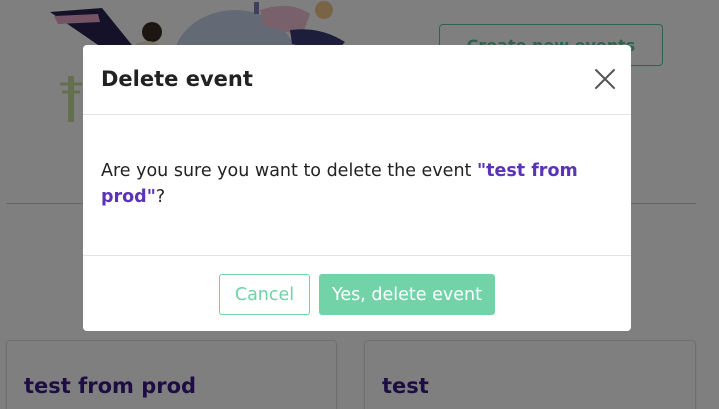 This screenshot has width=719, height=409. What do you see at coordinates (177, 79) in the screenshot?
I see `dialog-title: Delete event` at bounding box center [177, 79].